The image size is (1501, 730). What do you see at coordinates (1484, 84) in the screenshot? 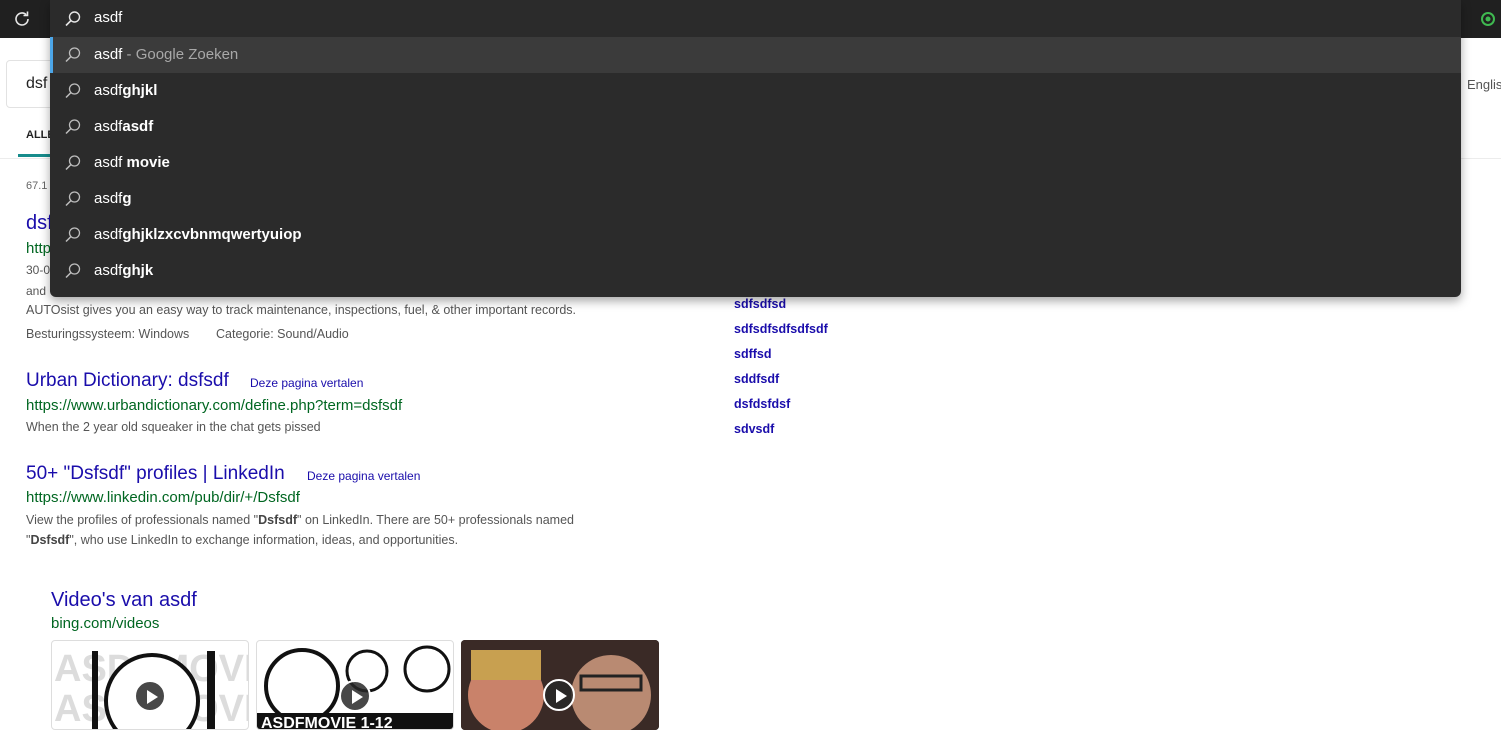
I see `language-link: Englis` at bounding box center [1484, 84].